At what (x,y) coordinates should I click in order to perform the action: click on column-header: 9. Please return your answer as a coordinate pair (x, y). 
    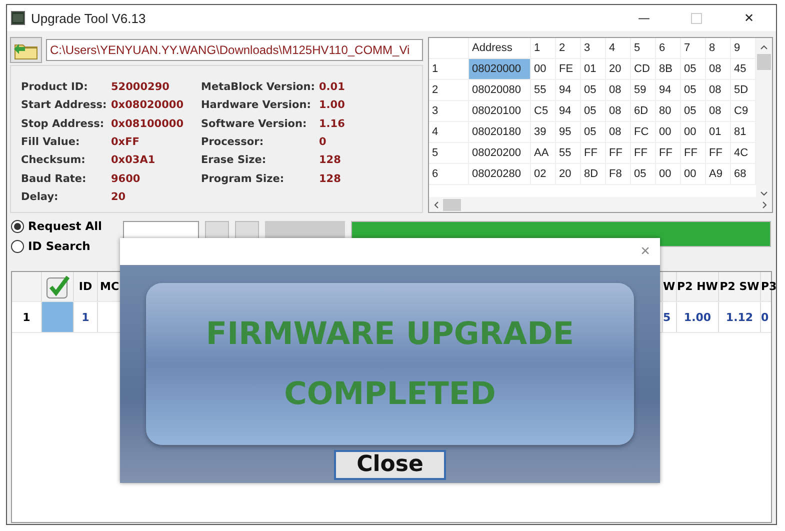
    Looking at the image, I should click on (743, 48).